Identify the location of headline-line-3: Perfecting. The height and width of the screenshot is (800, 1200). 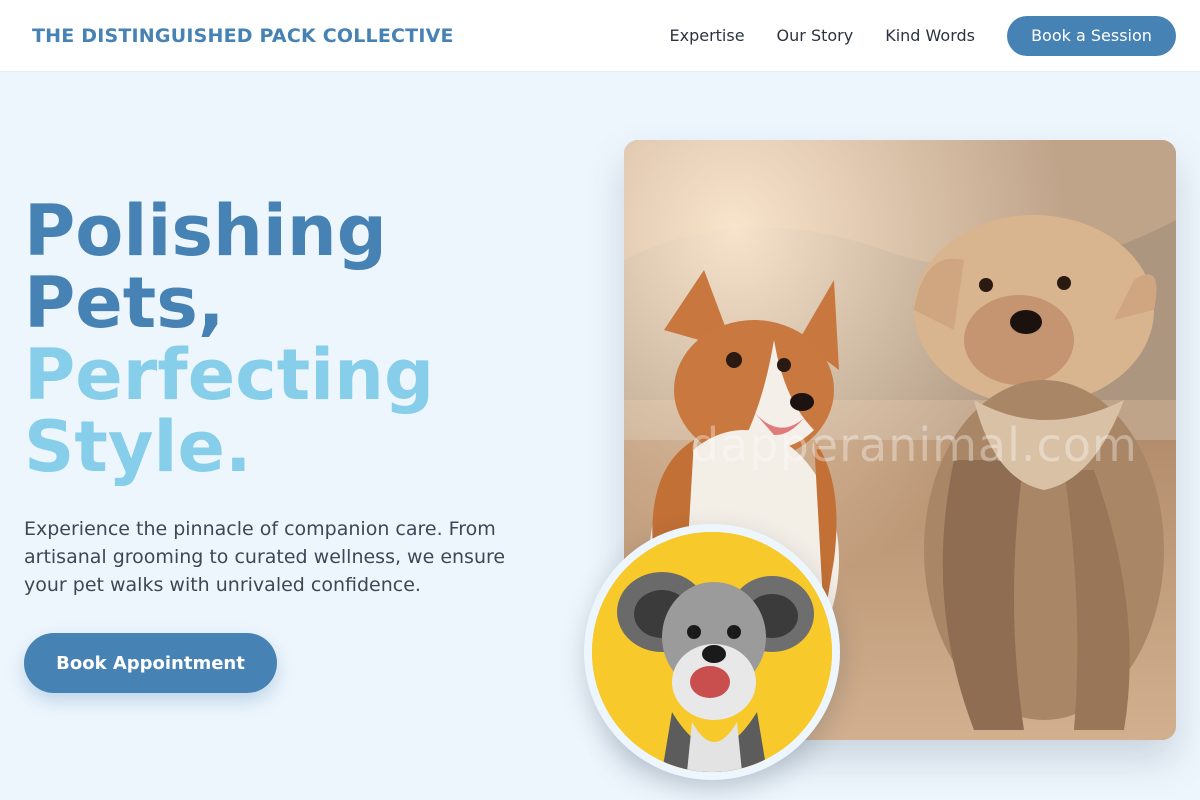
(229, 375).